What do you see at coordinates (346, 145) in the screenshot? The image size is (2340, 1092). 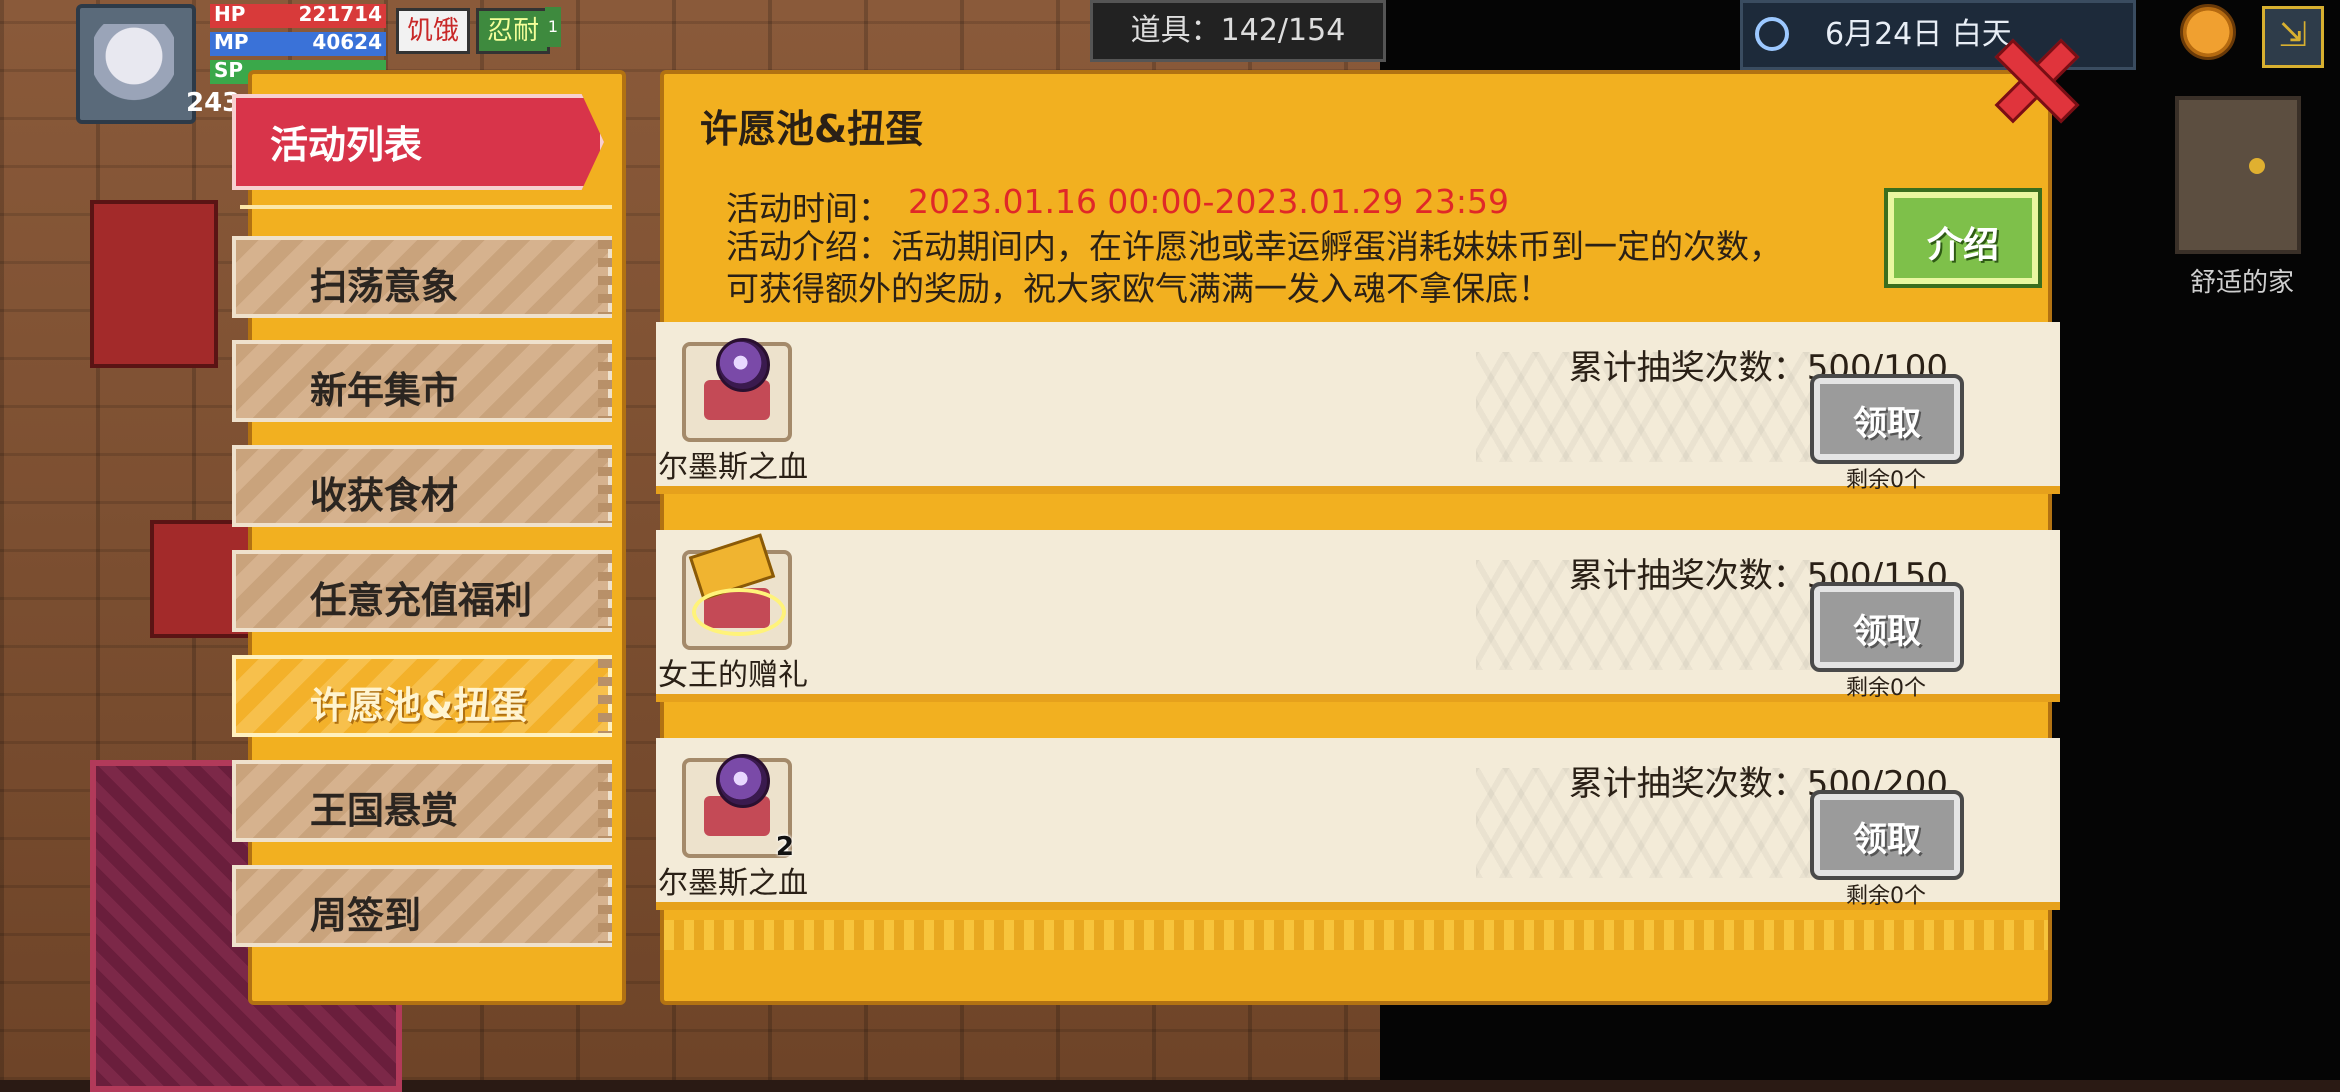 I see `activity-list-title: 活动列表` at bounding box center [346, 145].